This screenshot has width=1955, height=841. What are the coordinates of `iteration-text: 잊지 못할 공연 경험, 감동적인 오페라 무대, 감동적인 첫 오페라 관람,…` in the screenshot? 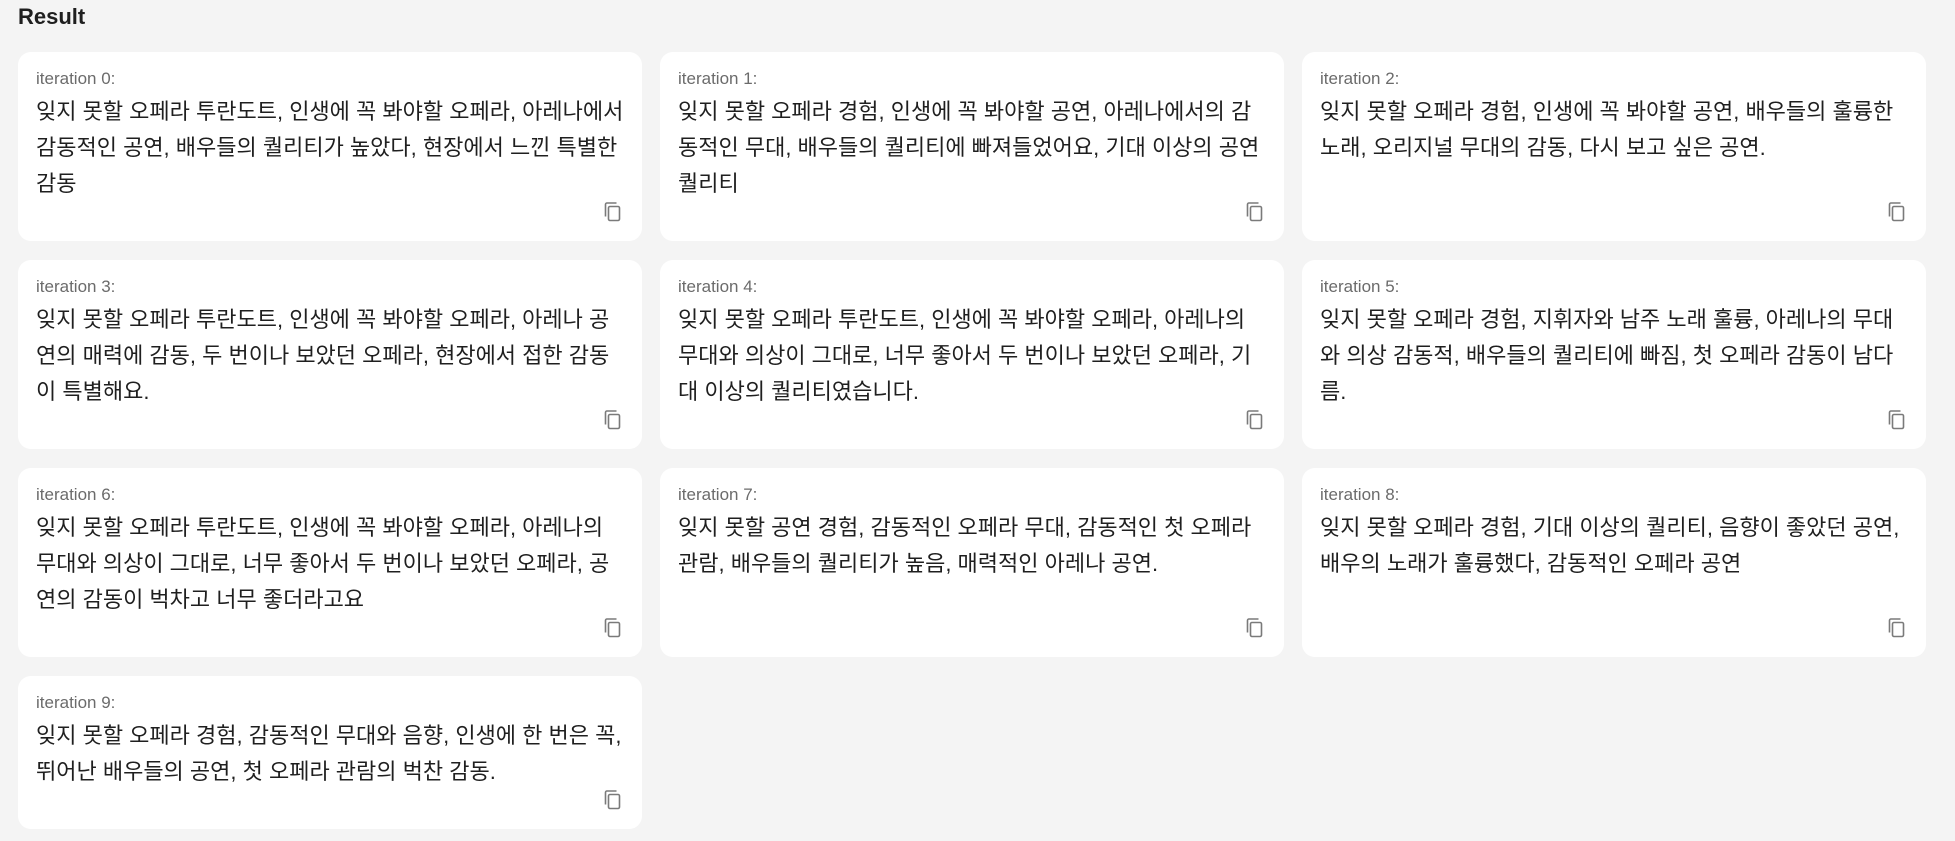 It's located at (965, 545).